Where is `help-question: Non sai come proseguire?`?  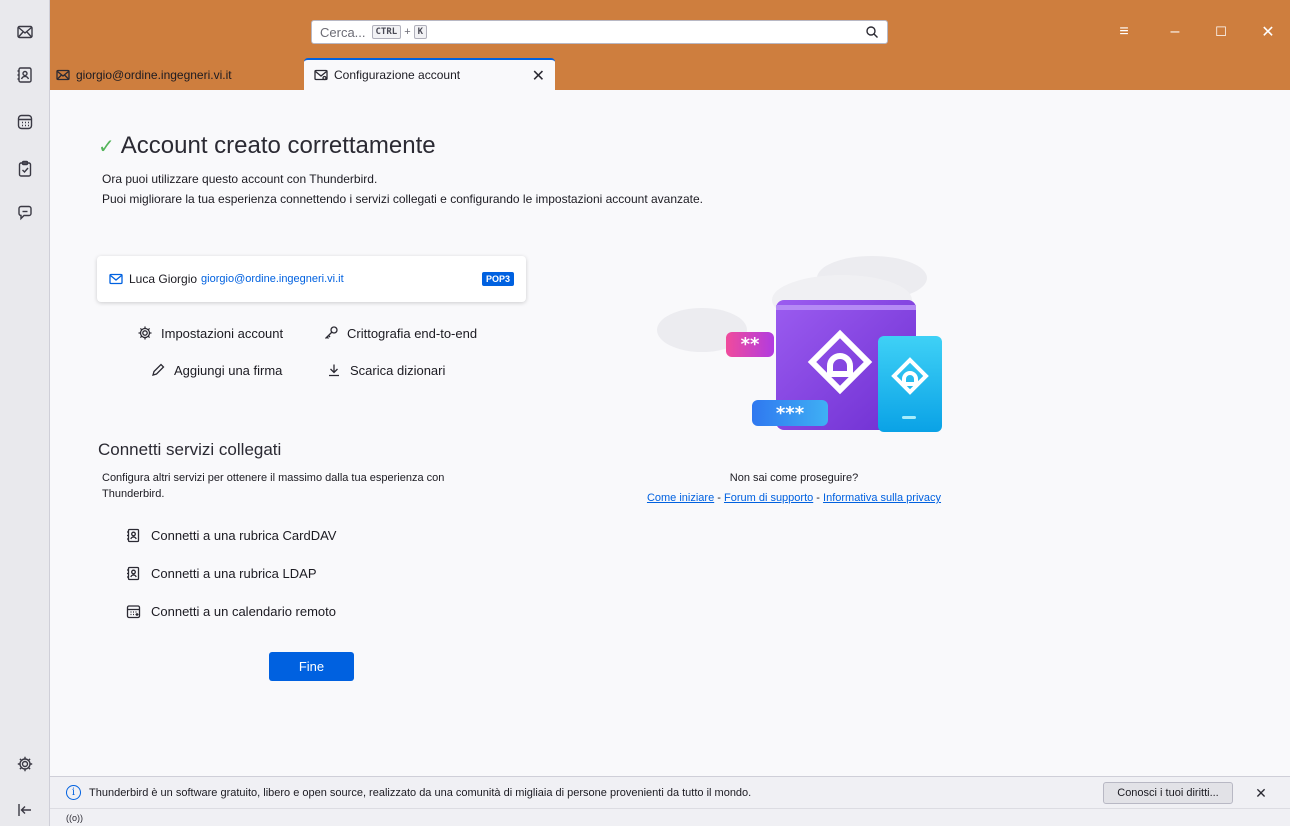 help-question: Non sai come proseguire? is located at coordinates (794, 478).